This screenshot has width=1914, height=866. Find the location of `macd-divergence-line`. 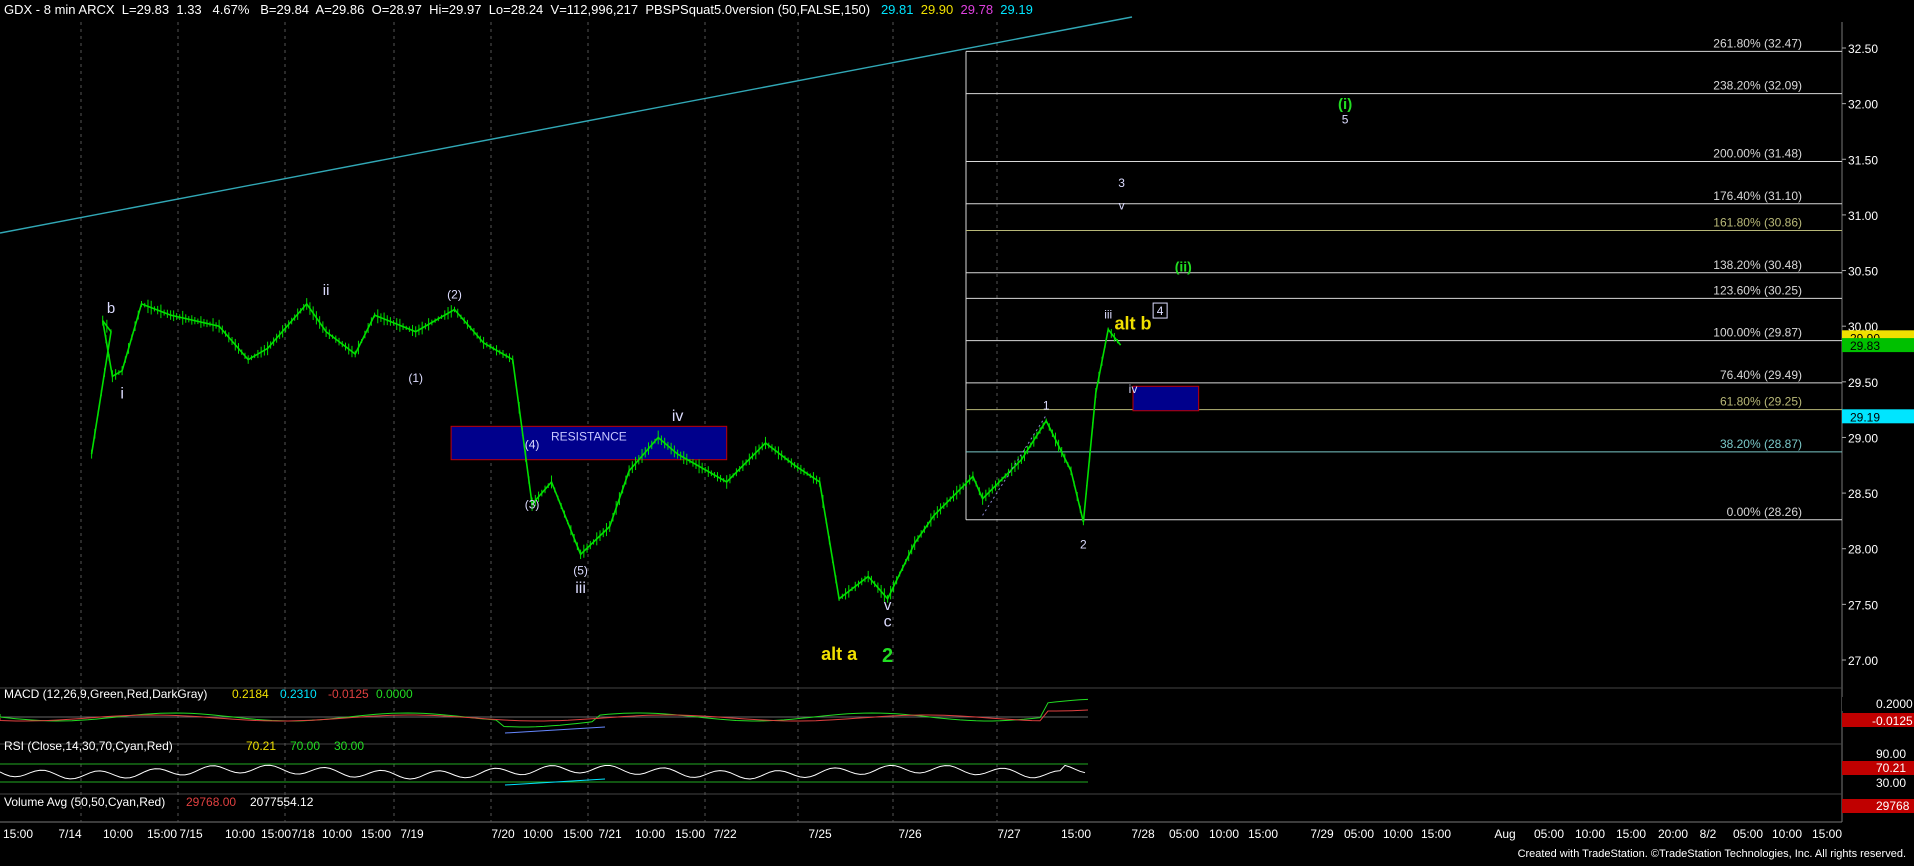

macd-divergence-line is located at coordinates (555, 730).